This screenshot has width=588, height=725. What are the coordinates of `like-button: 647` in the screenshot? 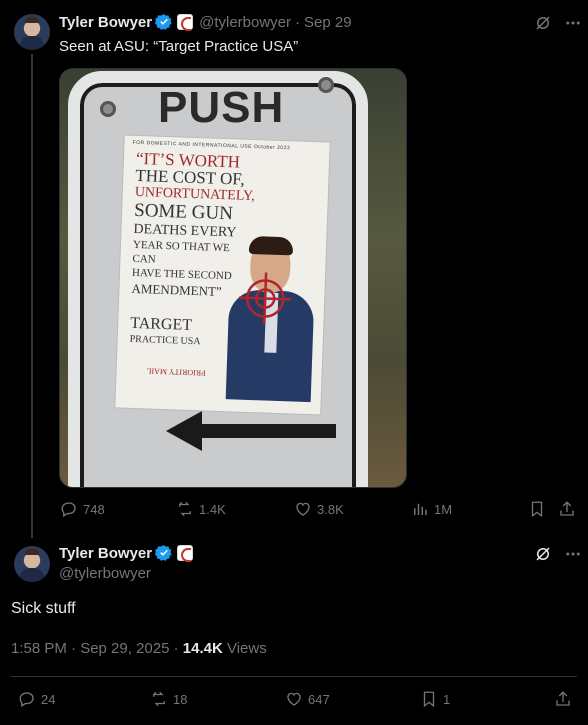 It's located at (307, 699).